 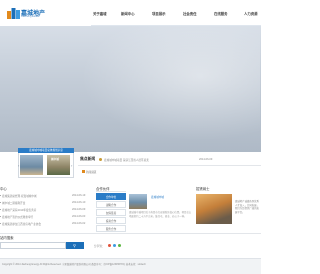 I want to click on site-footer, so click(x=130, y=266).